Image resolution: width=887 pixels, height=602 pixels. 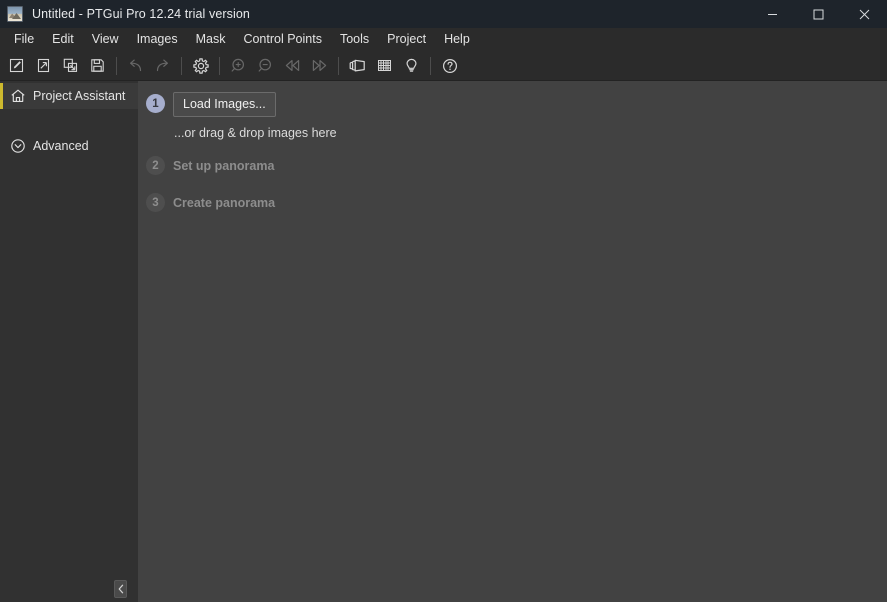 What do you see at coordinates (15, 14) in the screenshot?
I see `app-icon` at bounding box center [15, 14].